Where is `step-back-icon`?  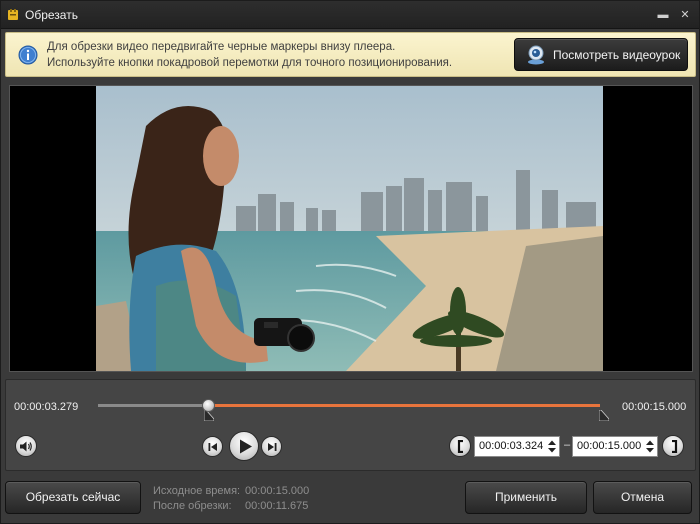
step-back-icon is located at coordinates (212, 447).